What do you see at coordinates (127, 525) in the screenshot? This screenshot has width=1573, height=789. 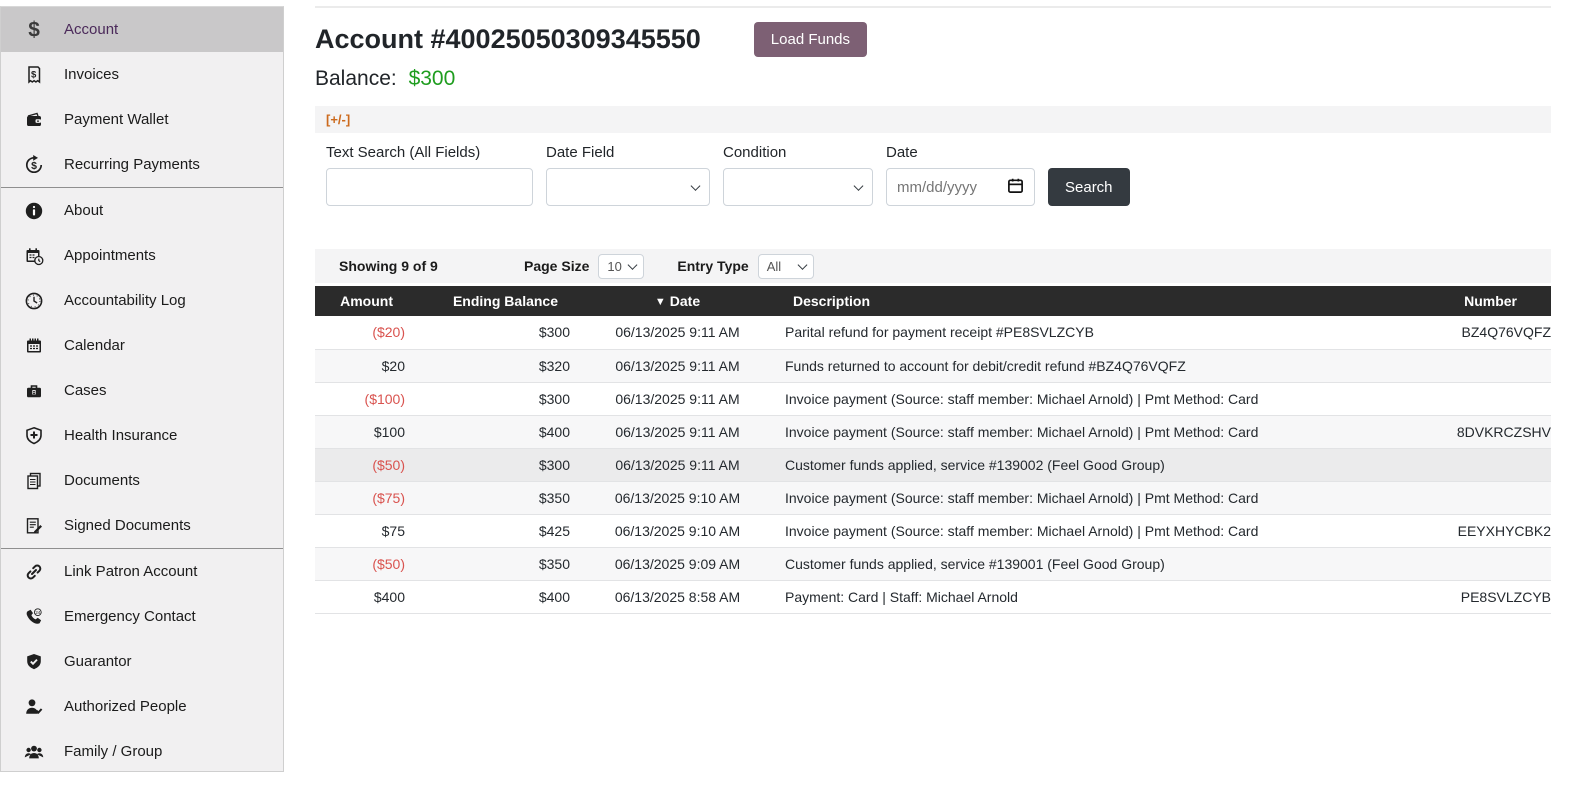 I see `sidebar-item-label: Signed Documents` at bounding box center [127, 525].